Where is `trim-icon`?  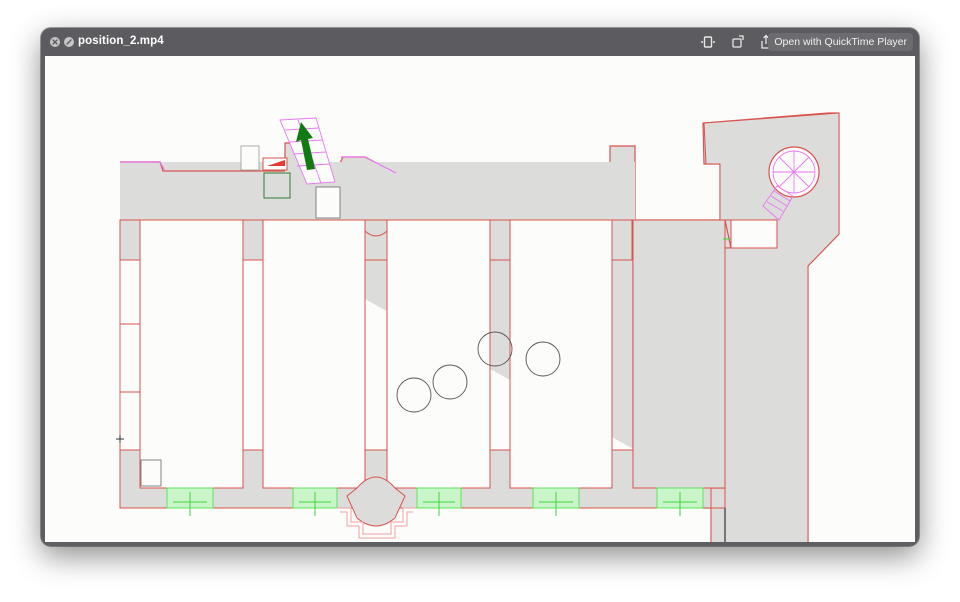 trim-icon is located at coordinates (708, 42).